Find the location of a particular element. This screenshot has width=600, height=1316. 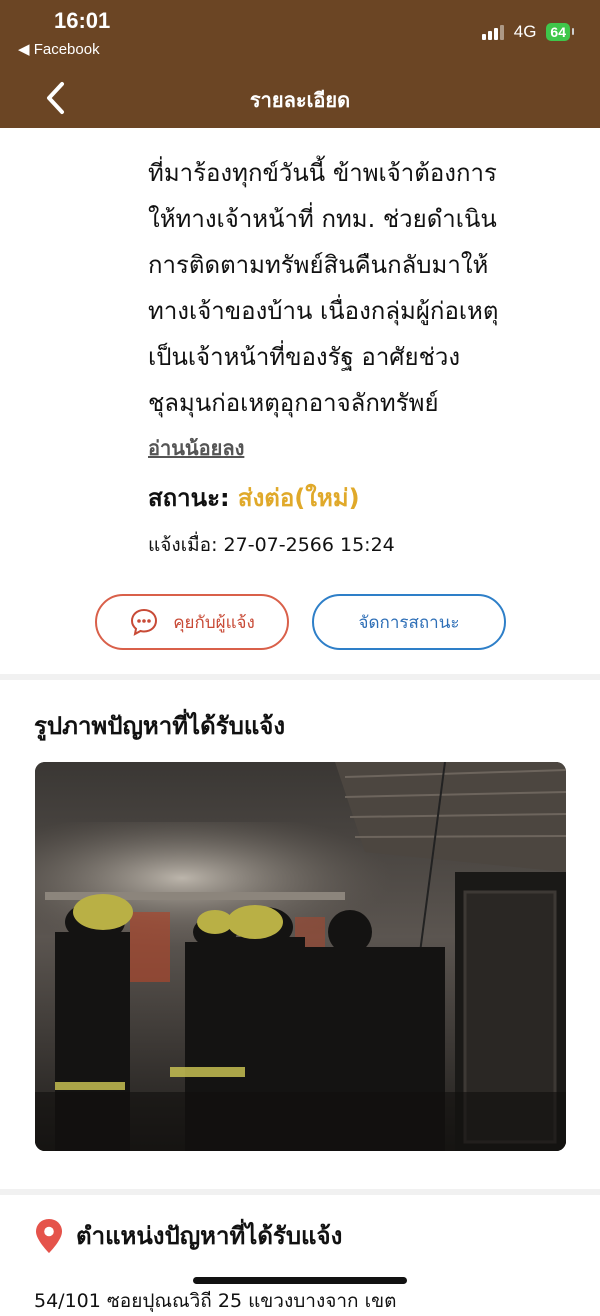

manage-button-label: จัดการสถานะ is located at coordinates (409, 622).